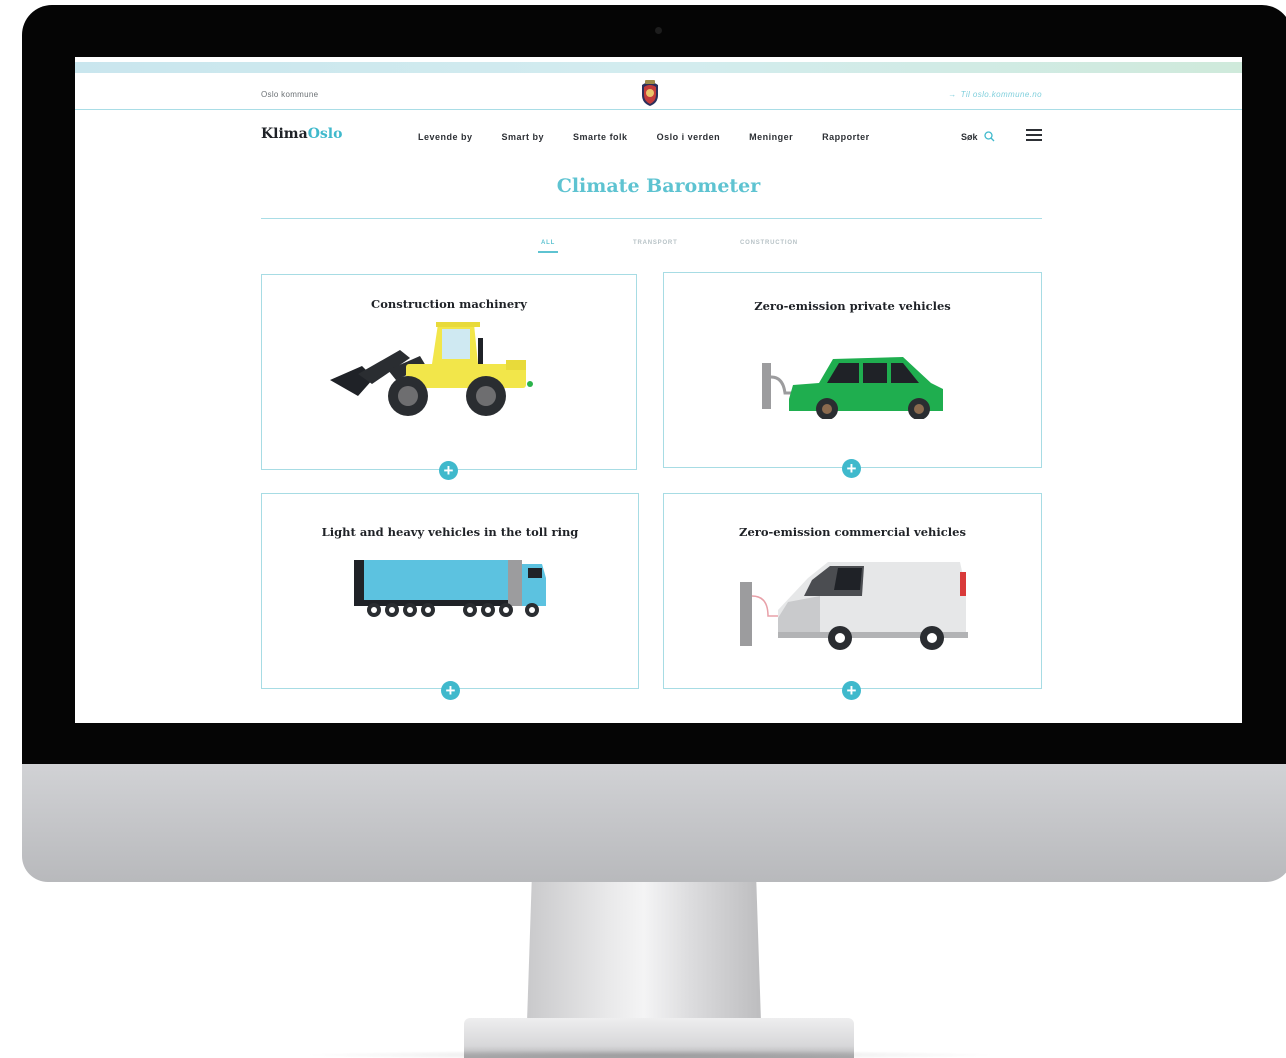 Image resolution: width=1286 pixels, height=1058 pixels. I want to click on logo-text-klima: Klima, so click(284, 134).